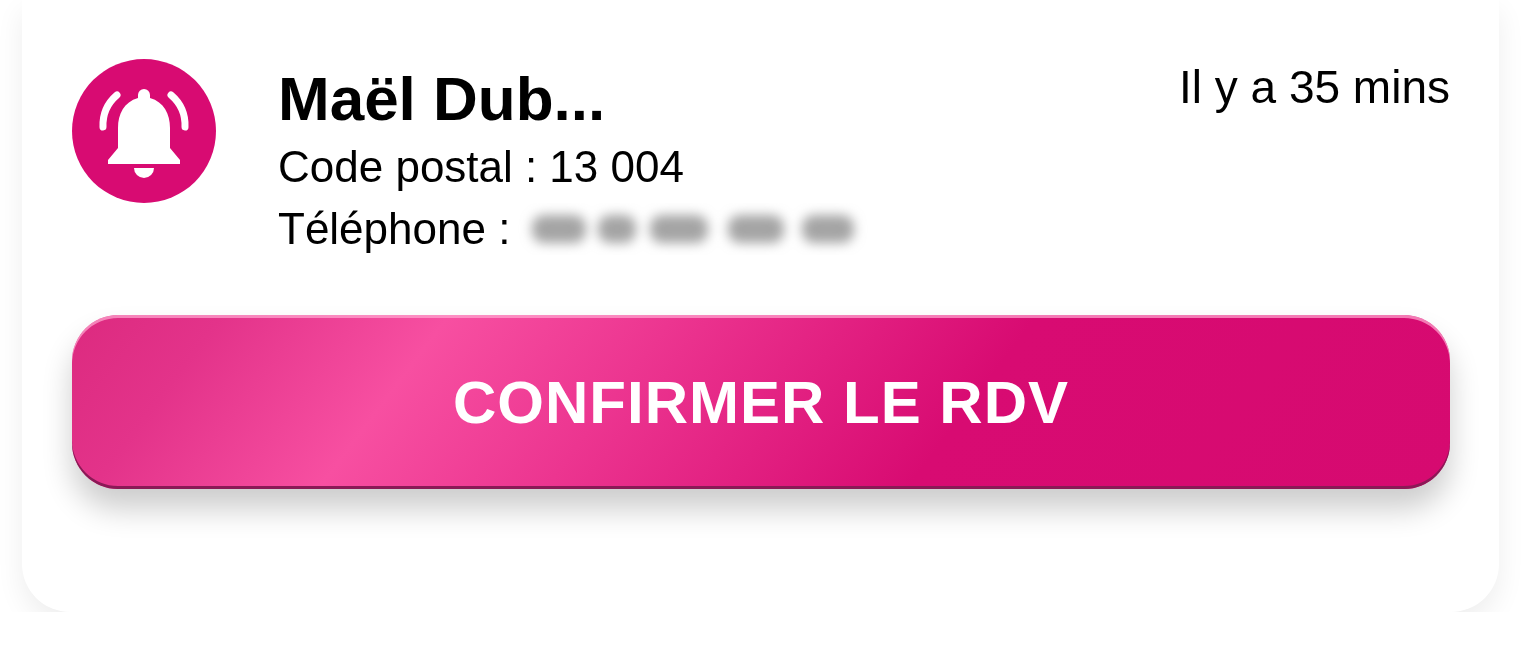 This screenshot has width=1521, height=646. Describe the element at coordinates (616, 167) in the screenshot. I see `field-value: 13 004` at that location.